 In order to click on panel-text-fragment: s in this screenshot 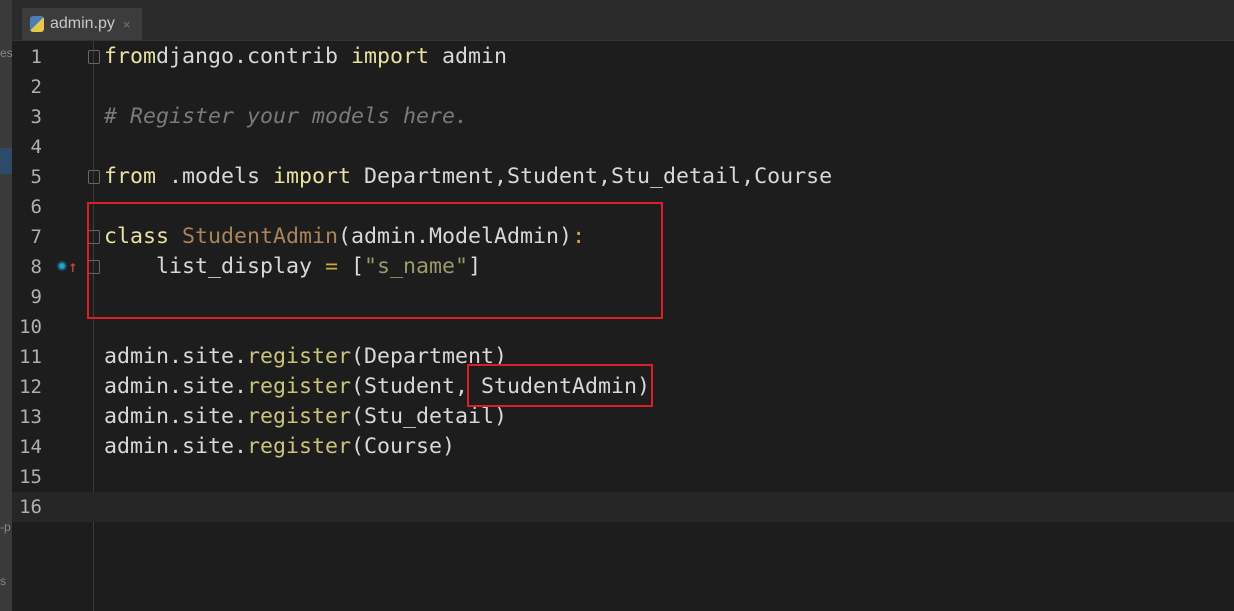, I will do `click(3, 581)`.